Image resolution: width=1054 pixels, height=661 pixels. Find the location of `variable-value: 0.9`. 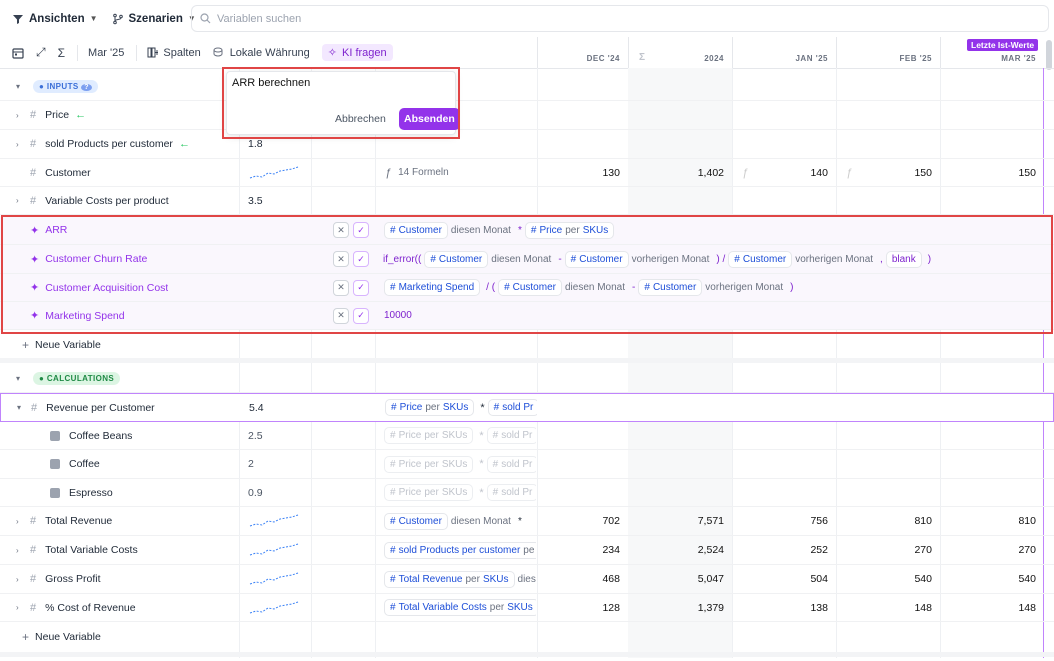

variable-value: 0.9 is located at coordinates (255, 493).